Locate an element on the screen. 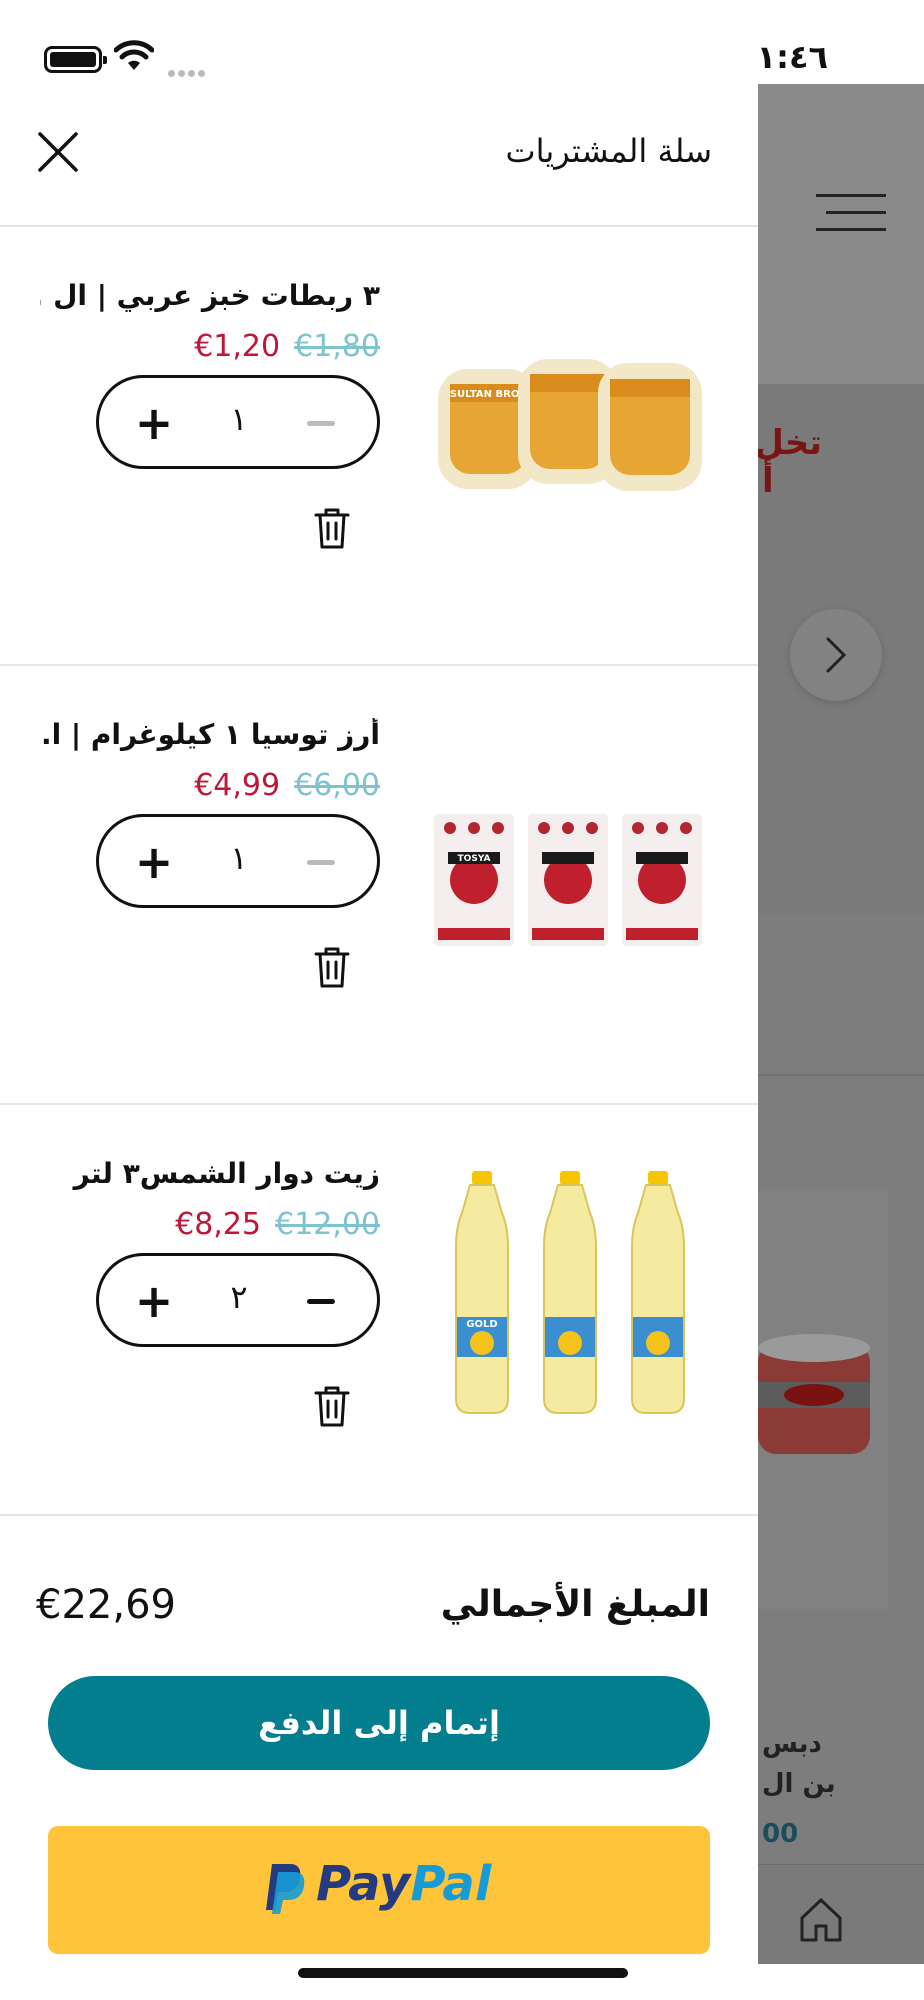  menu-icon is located at coordinates (851, 214).